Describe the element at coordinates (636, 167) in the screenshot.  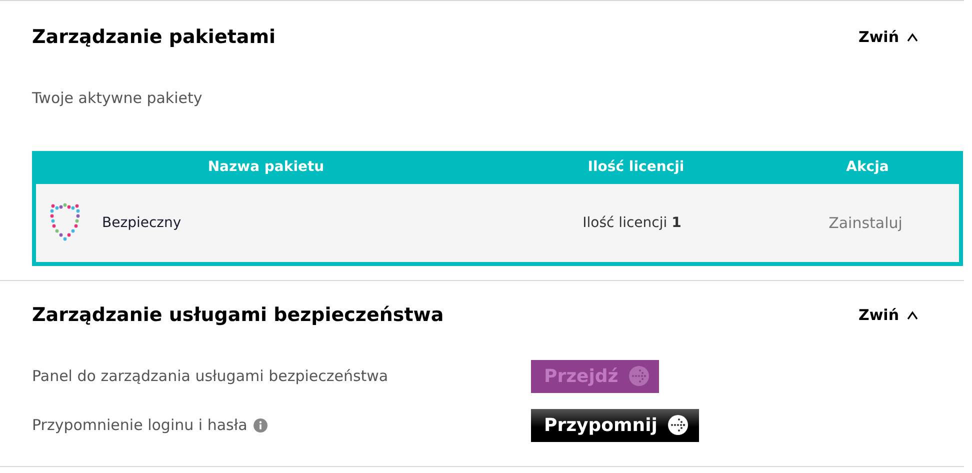
I see `column-header: Ilość licencji` at that location.